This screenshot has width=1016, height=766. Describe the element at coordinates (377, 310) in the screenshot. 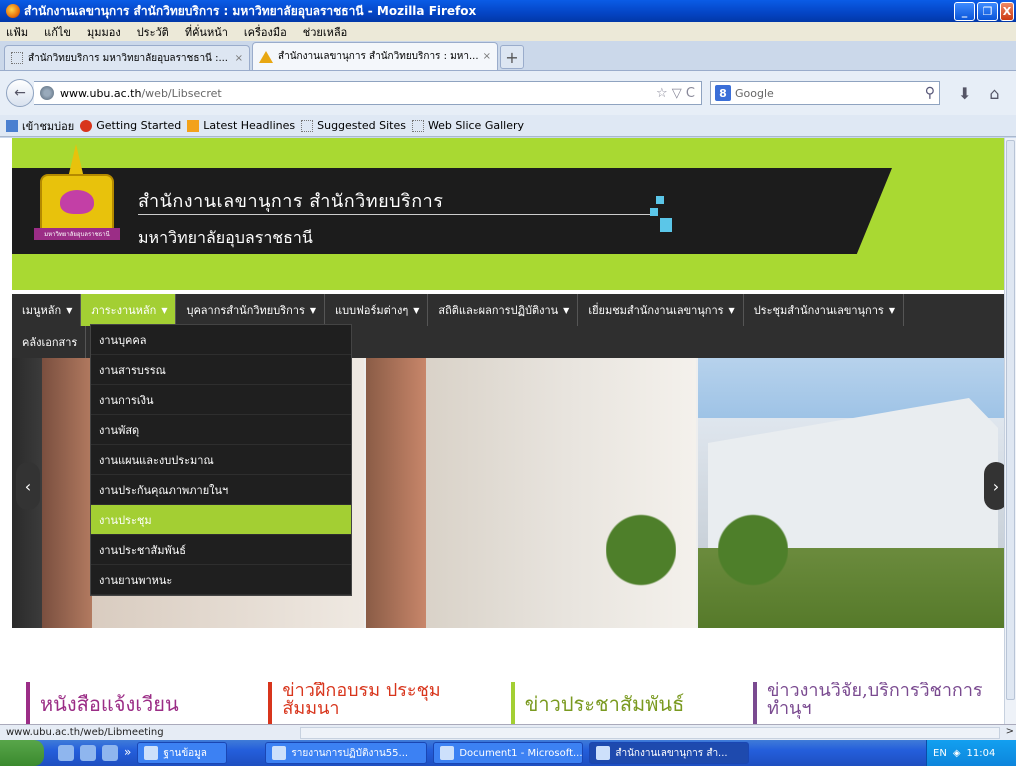

I see `nav-forms: แบบฟอร์มต่างๆ ▼` at that location.